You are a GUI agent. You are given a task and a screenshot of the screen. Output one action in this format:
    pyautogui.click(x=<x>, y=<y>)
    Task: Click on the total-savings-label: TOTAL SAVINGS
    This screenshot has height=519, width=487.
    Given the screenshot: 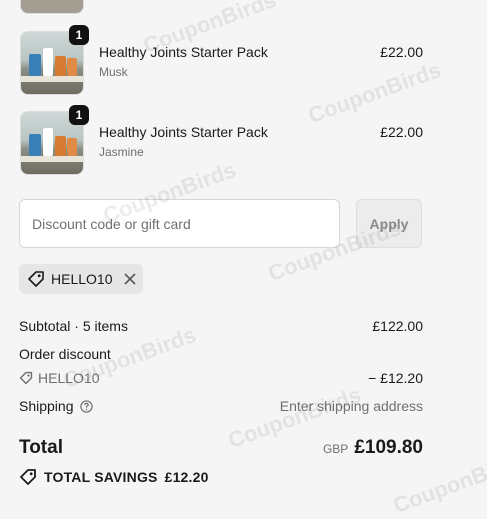 What is the action you would take?
    pyautogui.click(x=101, y=477)
    